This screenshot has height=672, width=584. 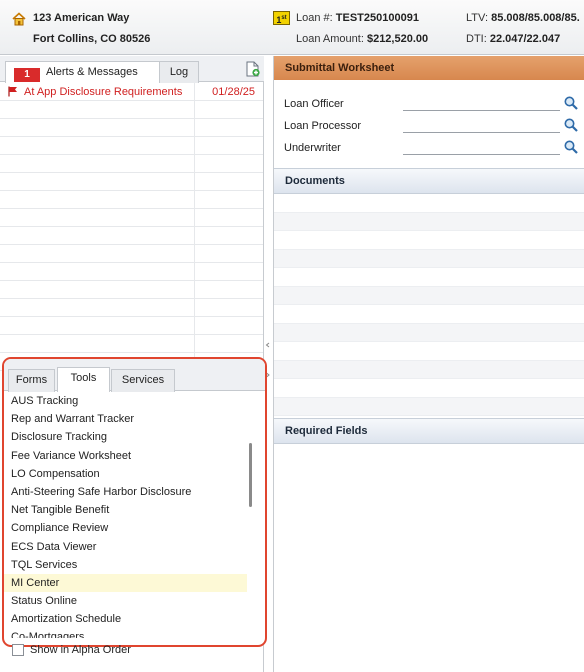 I want to click on tab-forms: Forms, so click(x=31, y=380).